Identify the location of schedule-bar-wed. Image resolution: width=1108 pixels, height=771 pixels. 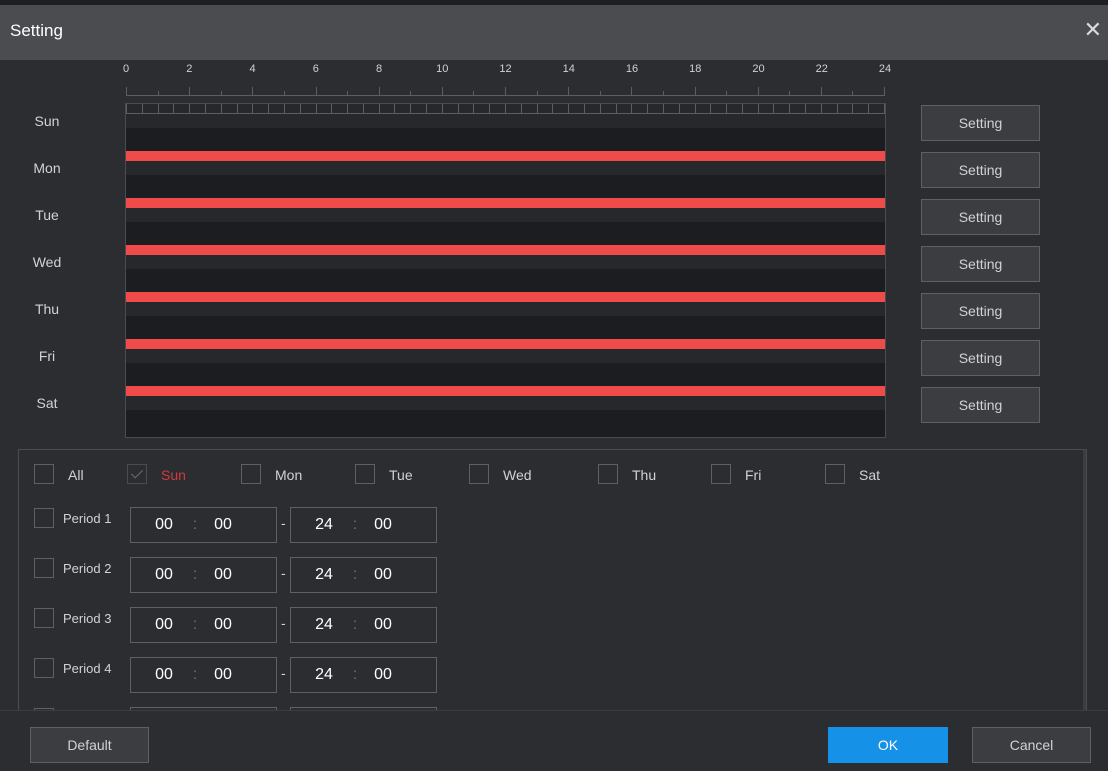
(505, 250).